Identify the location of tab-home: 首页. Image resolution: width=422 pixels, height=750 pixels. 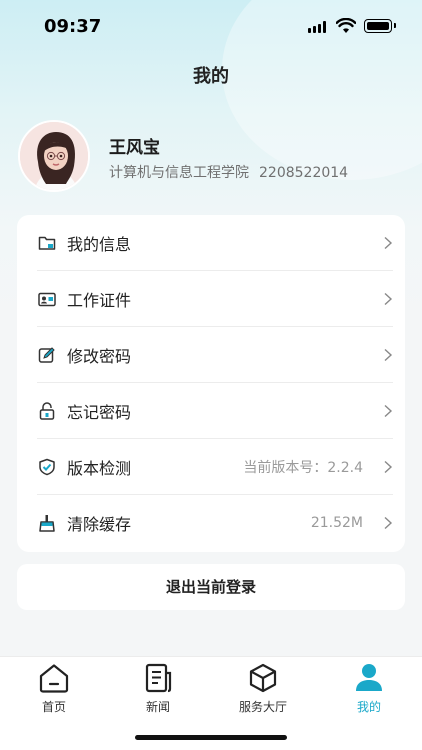
(54, 689).